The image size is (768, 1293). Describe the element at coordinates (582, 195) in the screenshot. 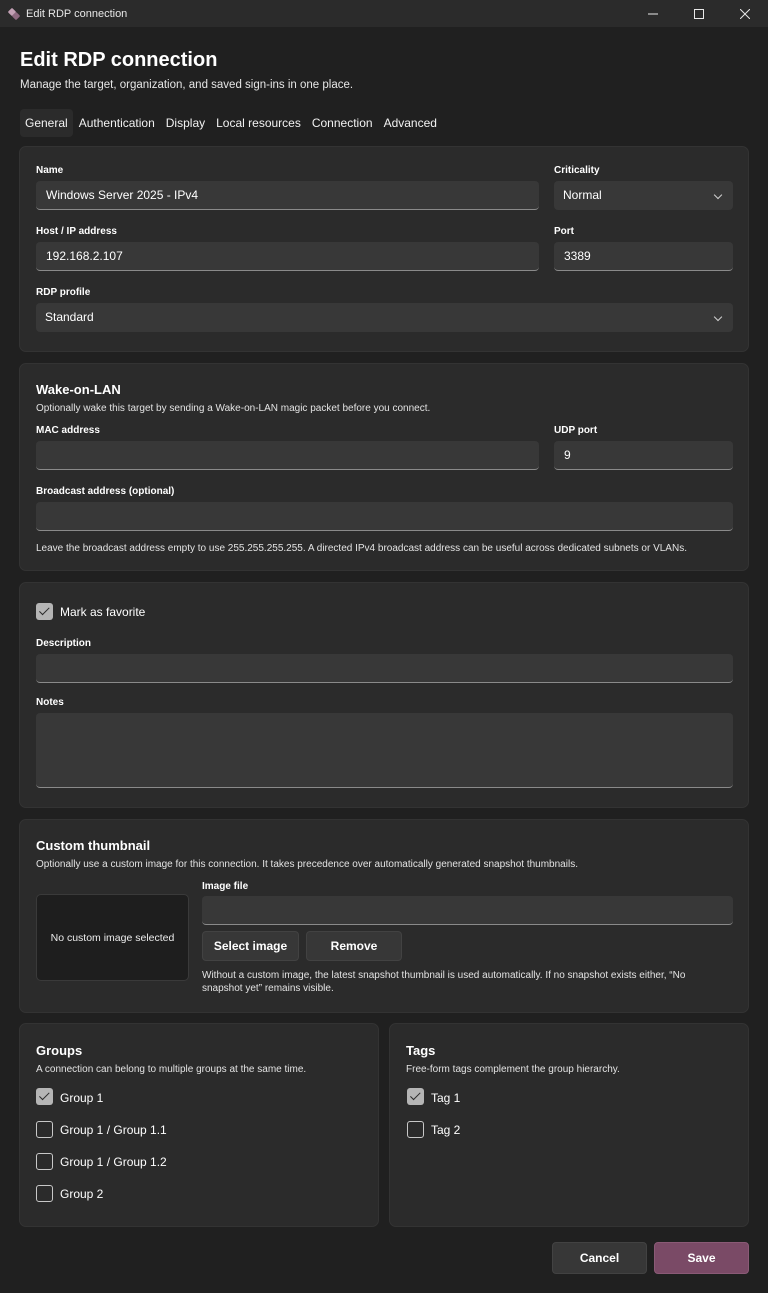

I see `criticality-value: Normal` at that location.